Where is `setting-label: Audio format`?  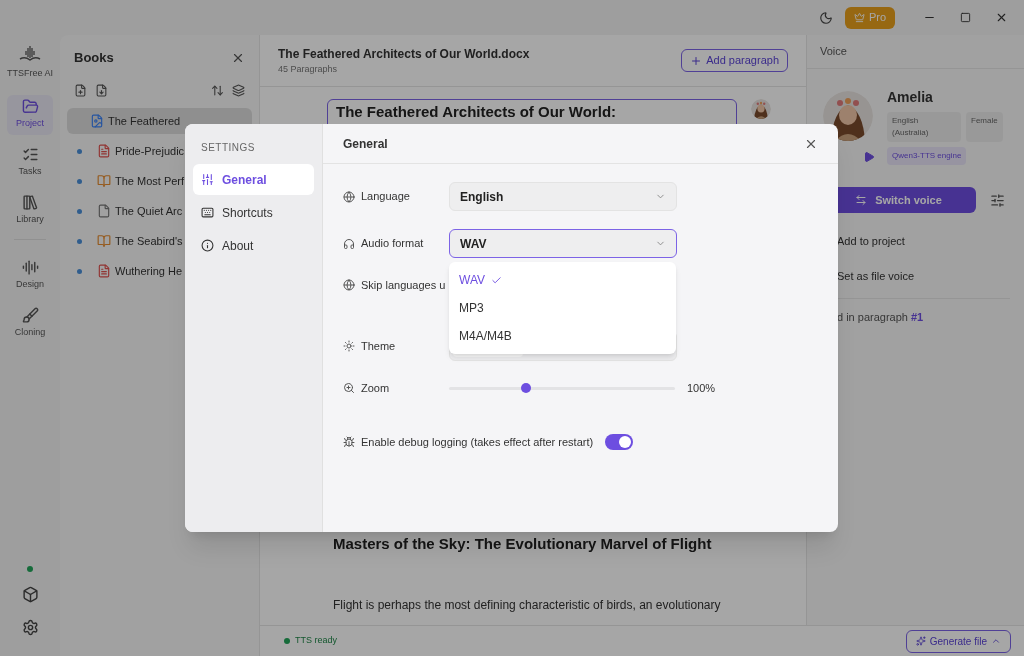 setting-label: Audio format is located at coordinates (392, 244).